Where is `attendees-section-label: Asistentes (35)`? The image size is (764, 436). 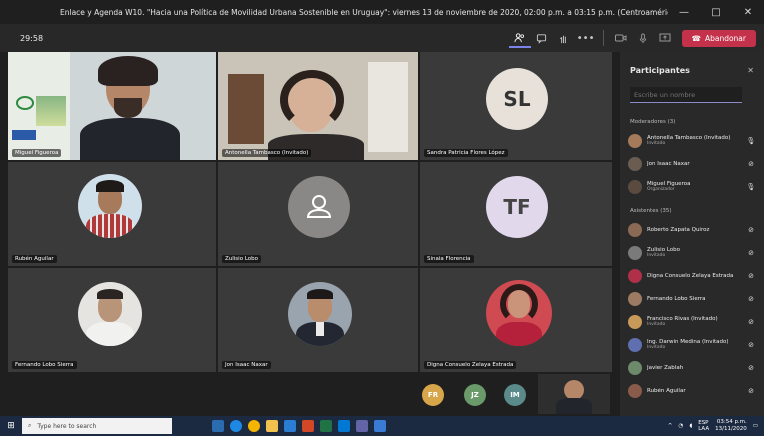
attendees-section-label: Asistentes (35) is located at coordinates (692, 208).